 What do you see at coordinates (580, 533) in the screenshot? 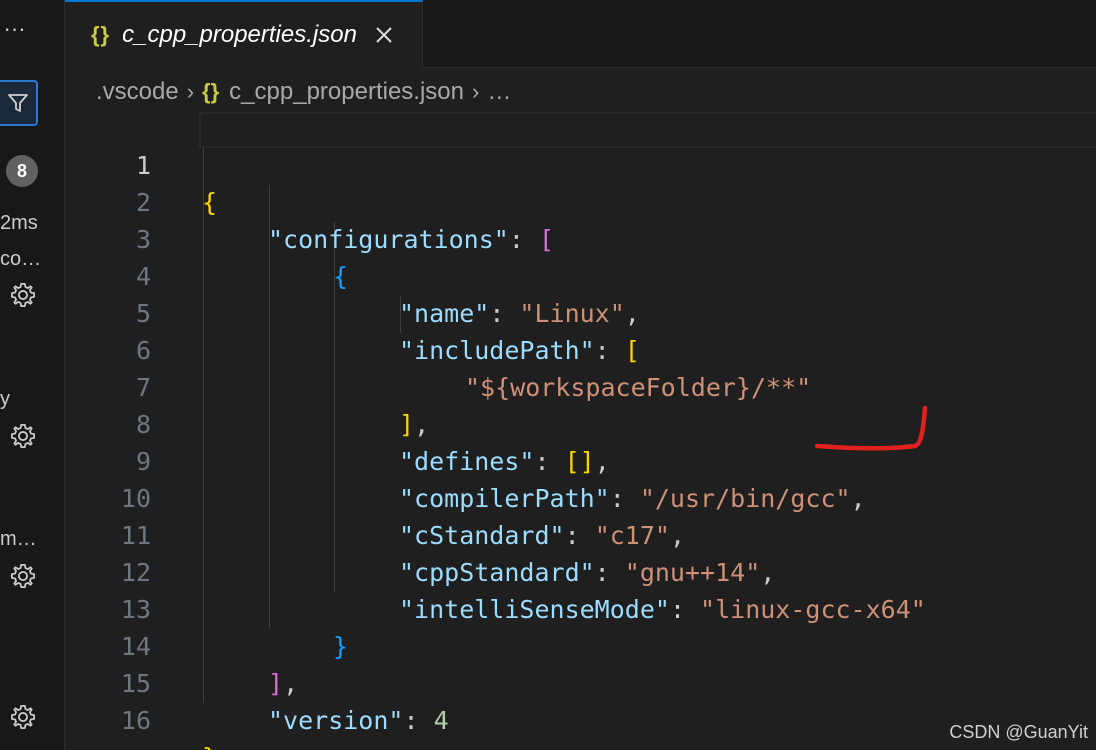
I see `code-line: 11 "cppStandard": "gnu++14",` at bounding box center [580, 533].